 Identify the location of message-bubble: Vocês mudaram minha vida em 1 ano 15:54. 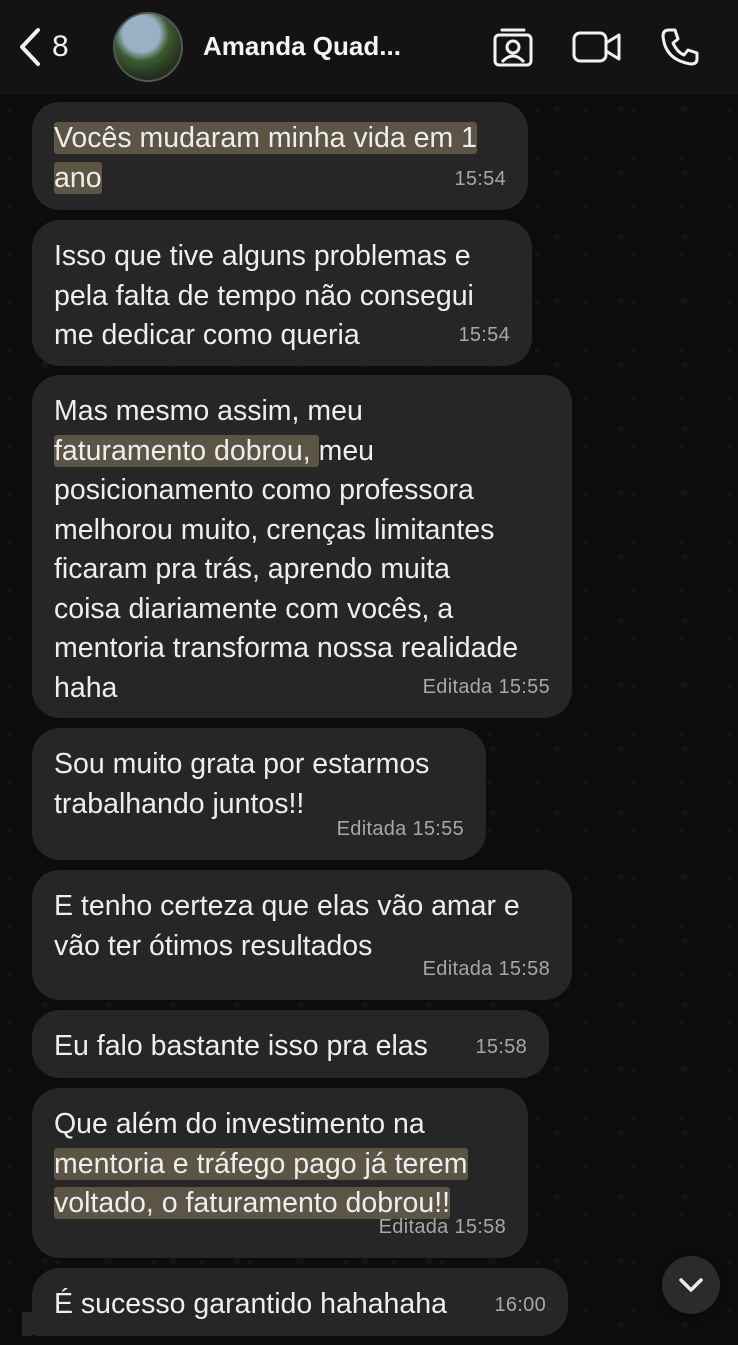
(280, 156).